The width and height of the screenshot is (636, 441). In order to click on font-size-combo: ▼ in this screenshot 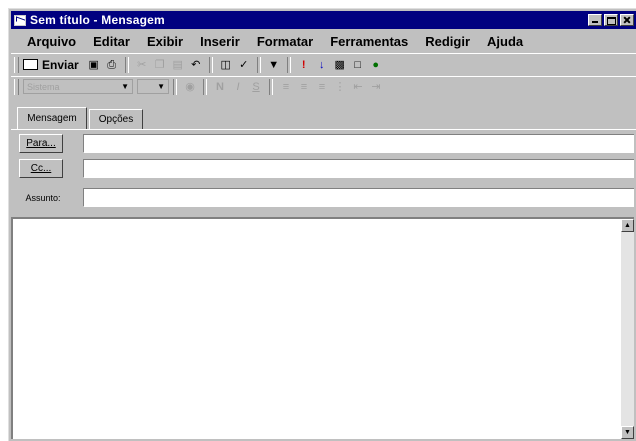, I will do `click(153, 86)`.